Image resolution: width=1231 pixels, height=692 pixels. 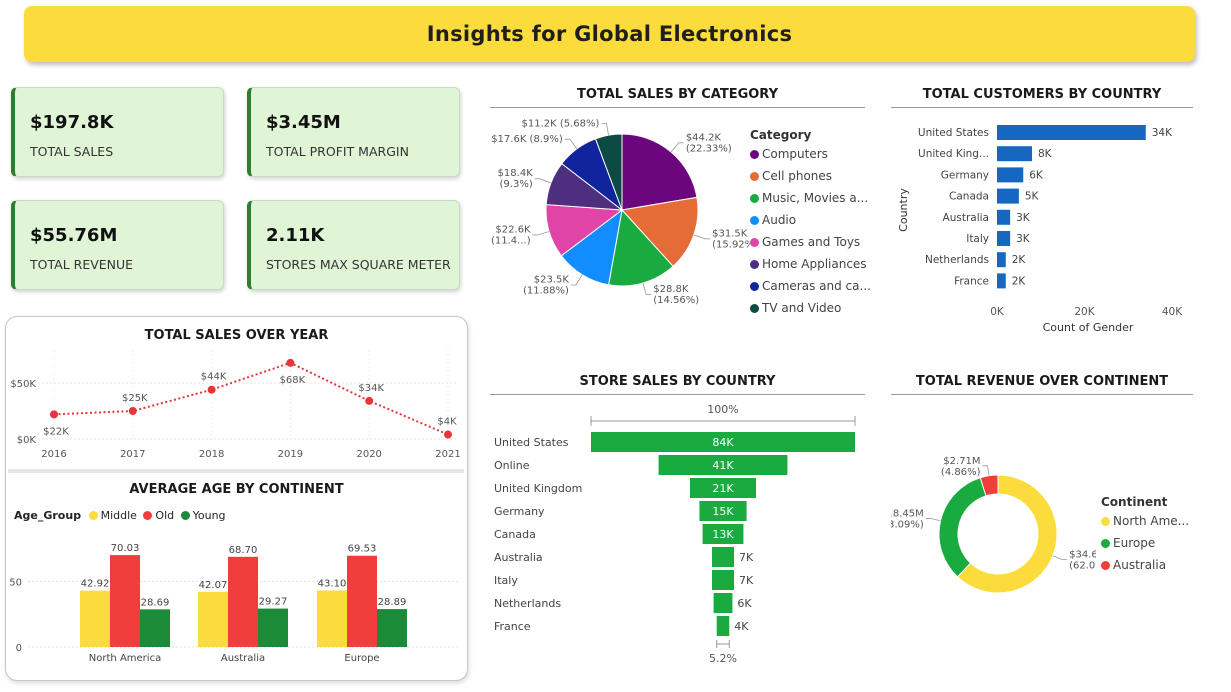 I want to click on bar-category-label: Australia, so click(x=966, y=218).